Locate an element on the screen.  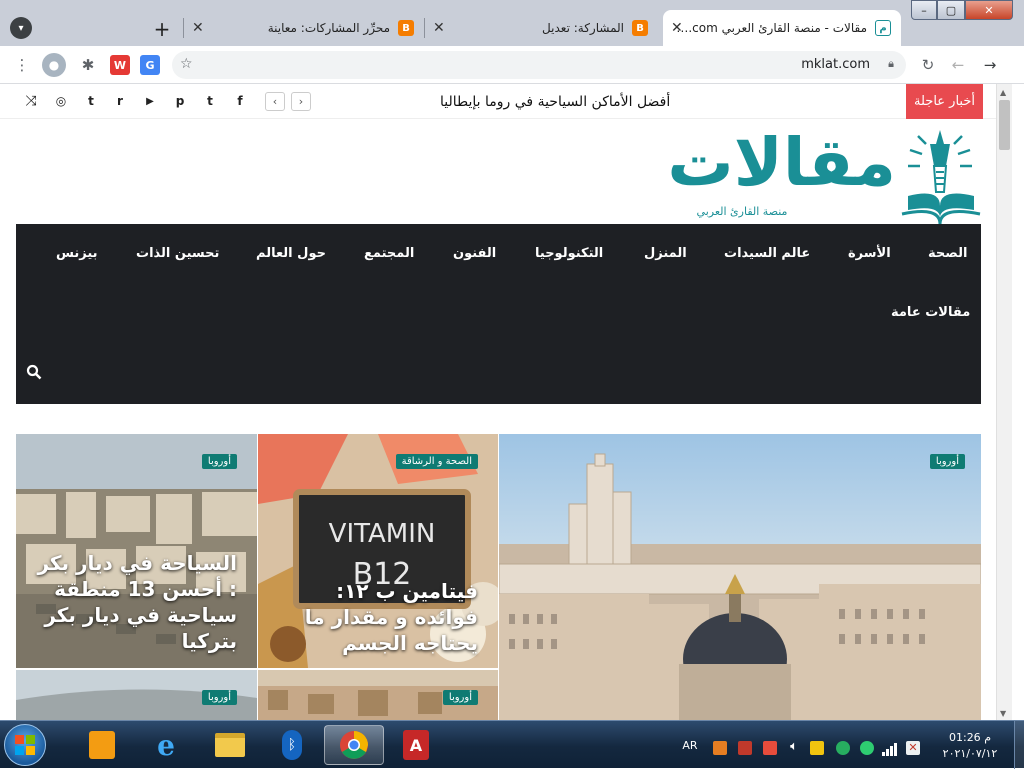
tumblr-icon: t is located at coordinates (91, 101).